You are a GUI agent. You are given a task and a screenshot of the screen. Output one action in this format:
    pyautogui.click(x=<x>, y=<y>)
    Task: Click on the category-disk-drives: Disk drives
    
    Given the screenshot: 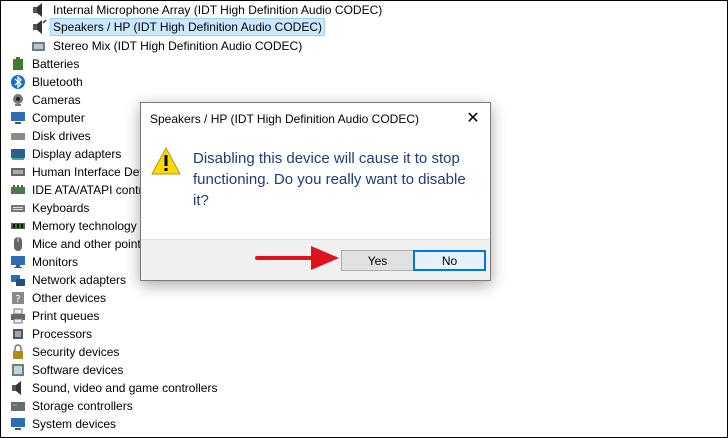 What is the action you would take?
    pyautogui.click(x=51, y=136)
    